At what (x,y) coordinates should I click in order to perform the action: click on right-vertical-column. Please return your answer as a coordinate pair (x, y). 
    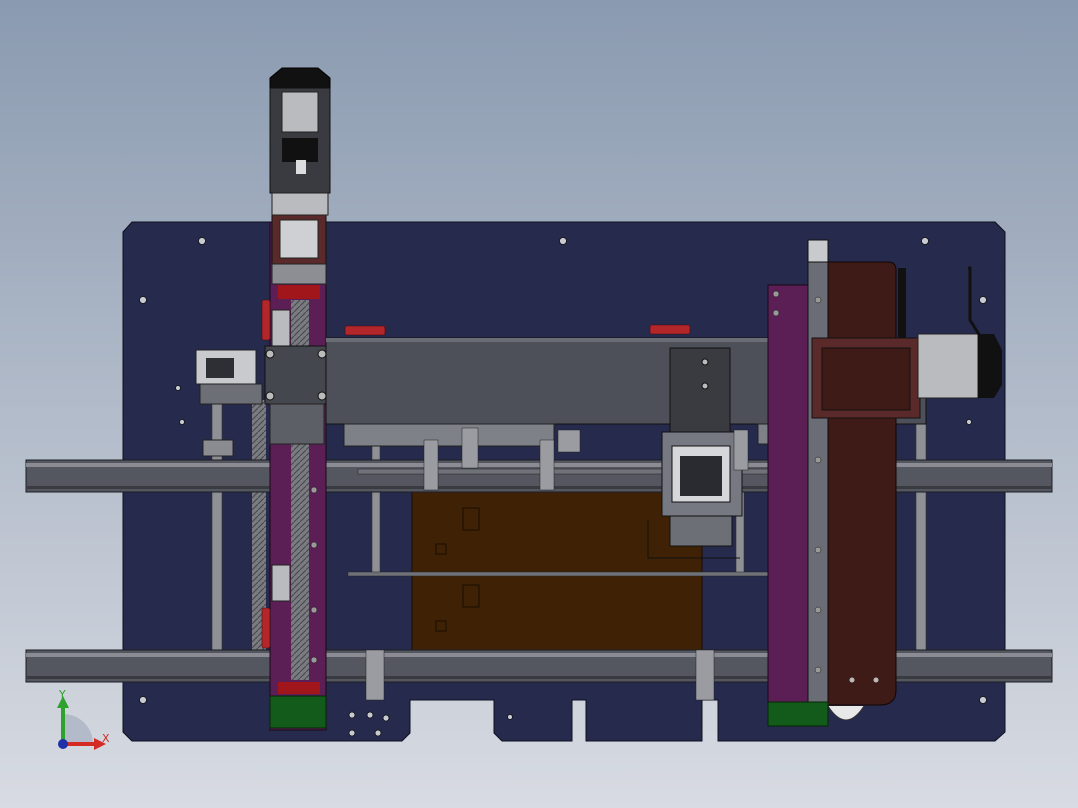
    Looking at the image, I should click on (798, 482).